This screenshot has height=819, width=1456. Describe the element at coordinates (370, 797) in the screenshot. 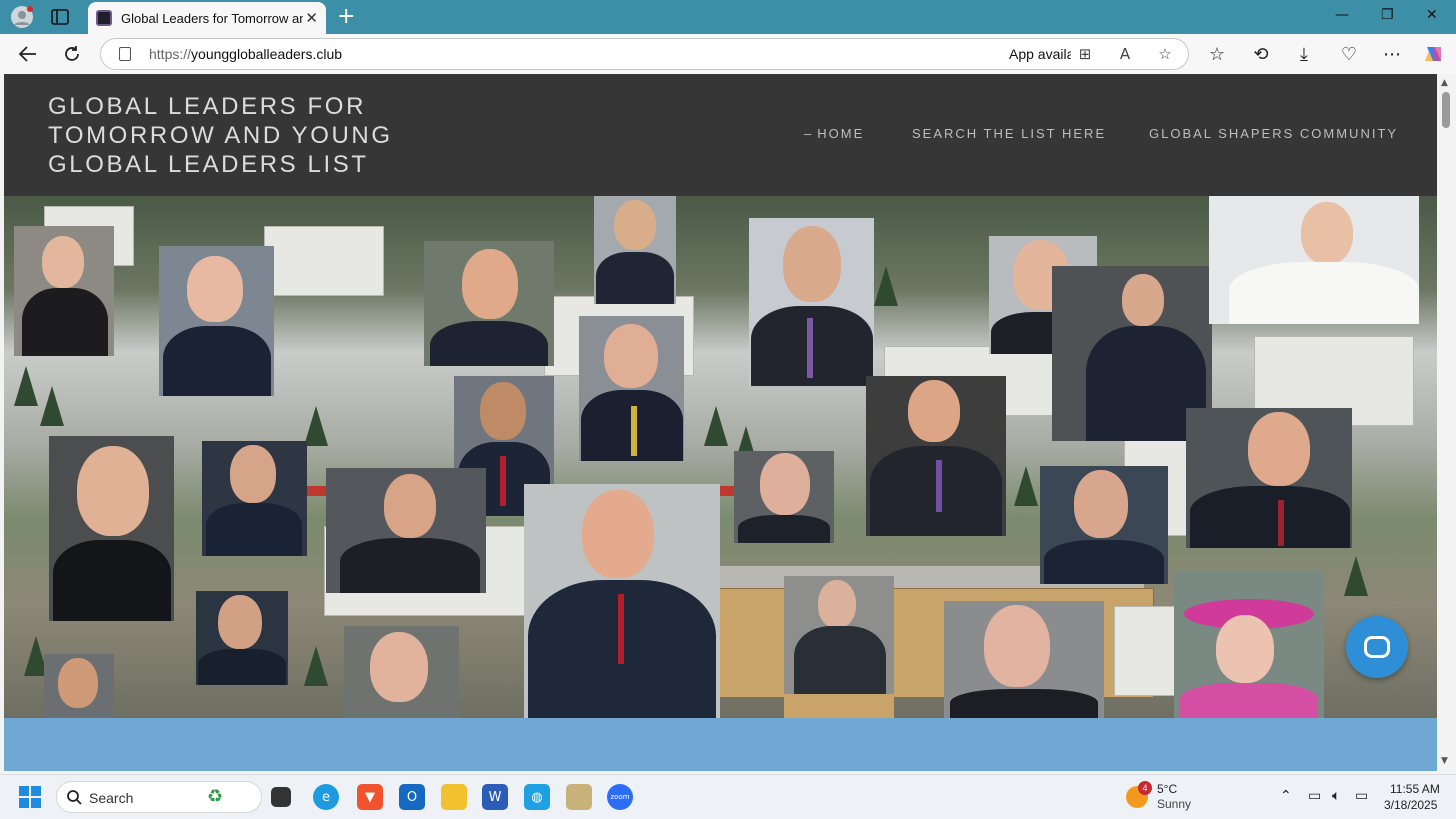

I see `brave-browser-icon: ▼` at that location.